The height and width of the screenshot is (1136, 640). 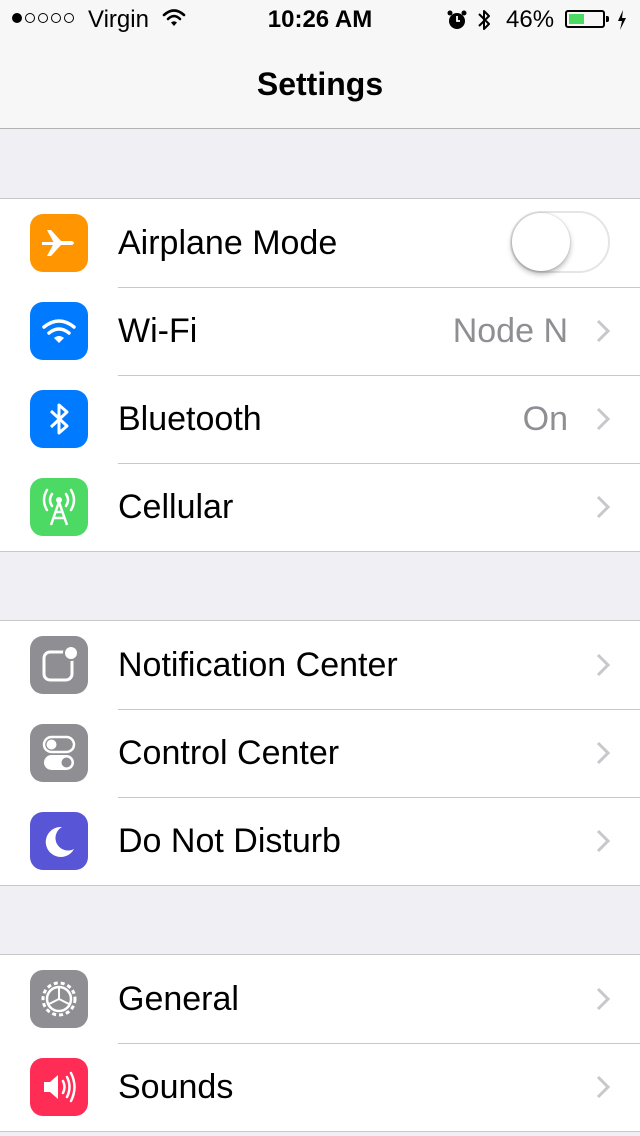 I want to click on charging-bolt-icon, so click(x=622, y=20).